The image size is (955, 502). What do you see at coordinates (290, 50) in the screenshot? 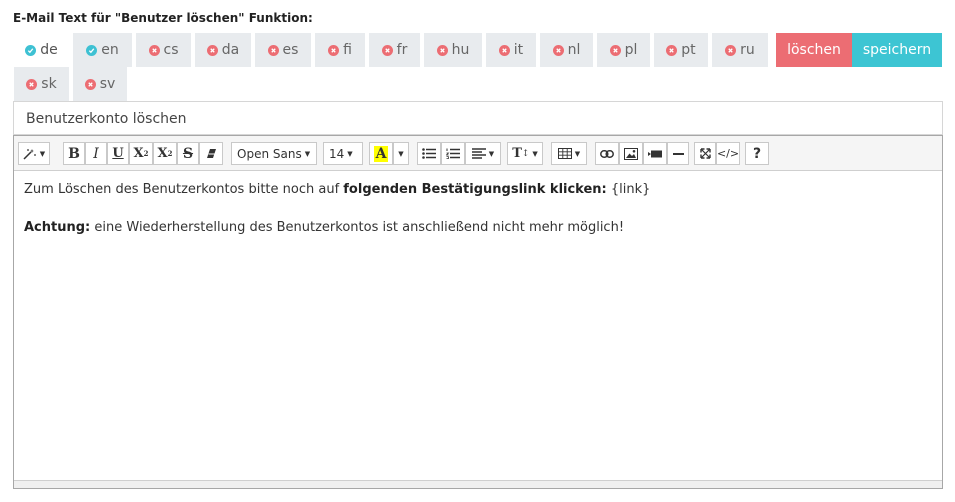
I see `tab-label: es` at bounding box center [290, 50].